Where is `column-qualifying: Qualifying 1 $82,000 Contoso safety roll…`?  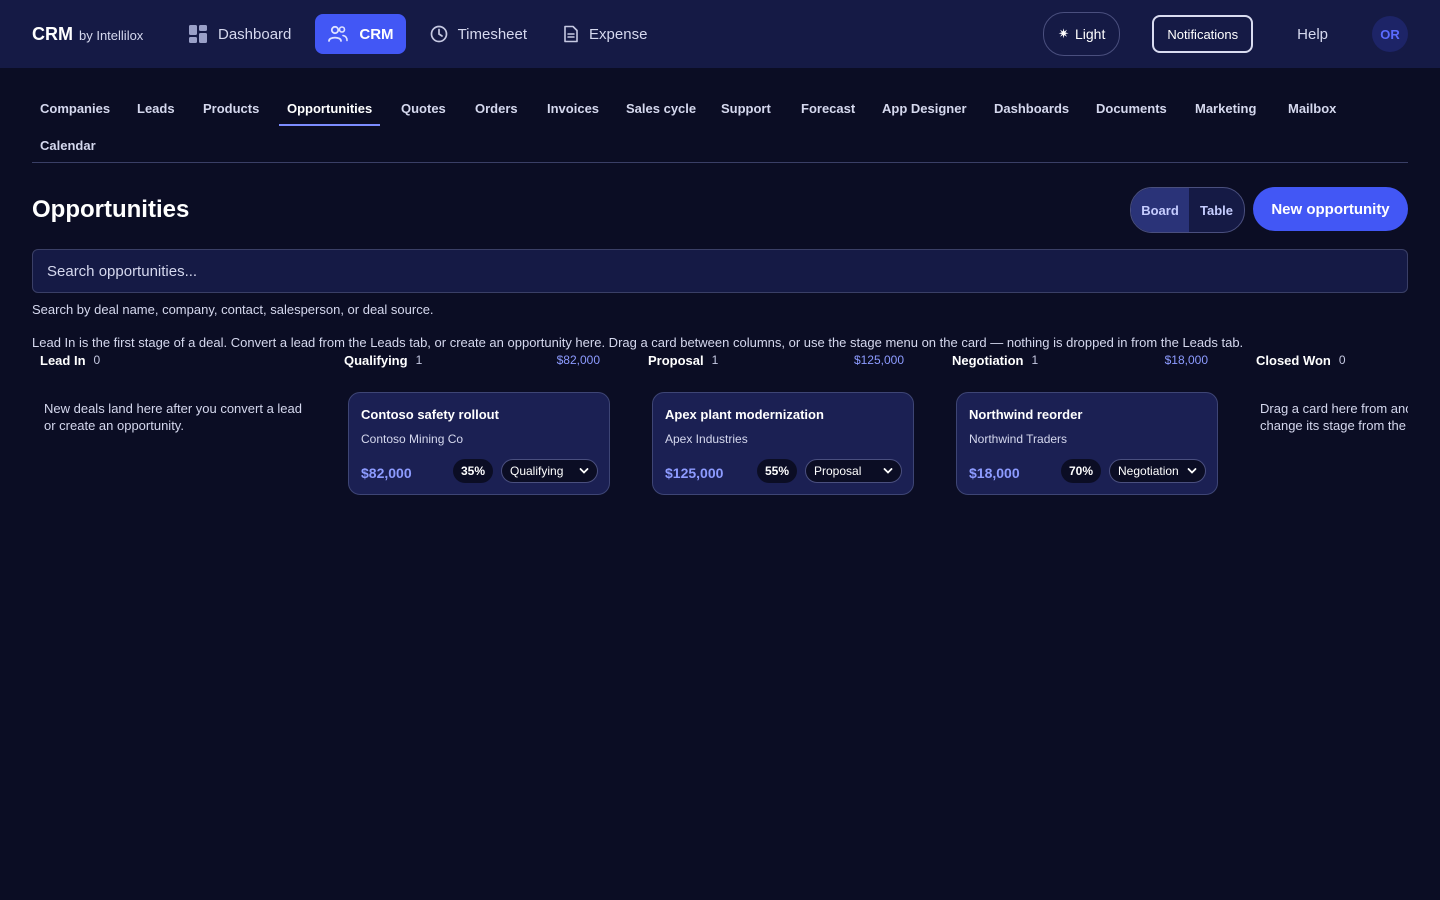 column-qualifying: Qualifying 1 $82,000 Contoso safety roll… is located at coordinates (473, 423).